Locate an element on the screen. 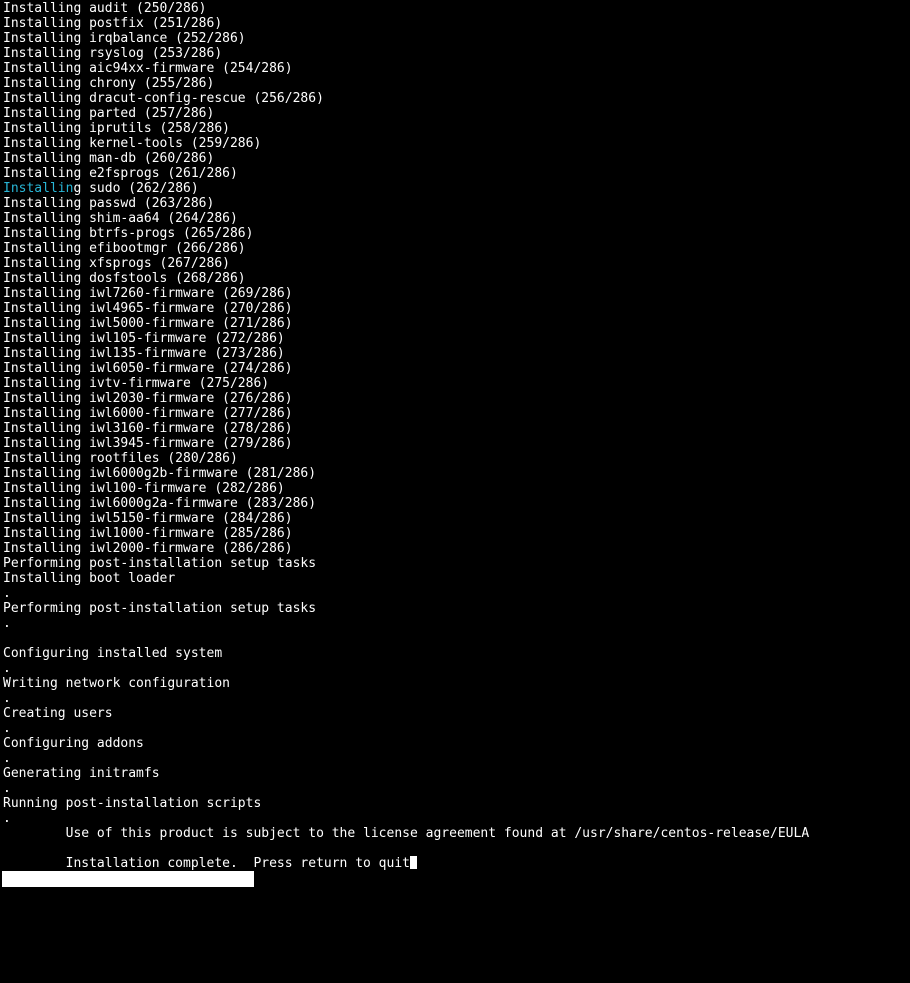 Image resolution: width=910 pixels, height=983 pixels. terminal-line: Installing iwl5000-firmware (271/286) is located at coordinates (455, 323).